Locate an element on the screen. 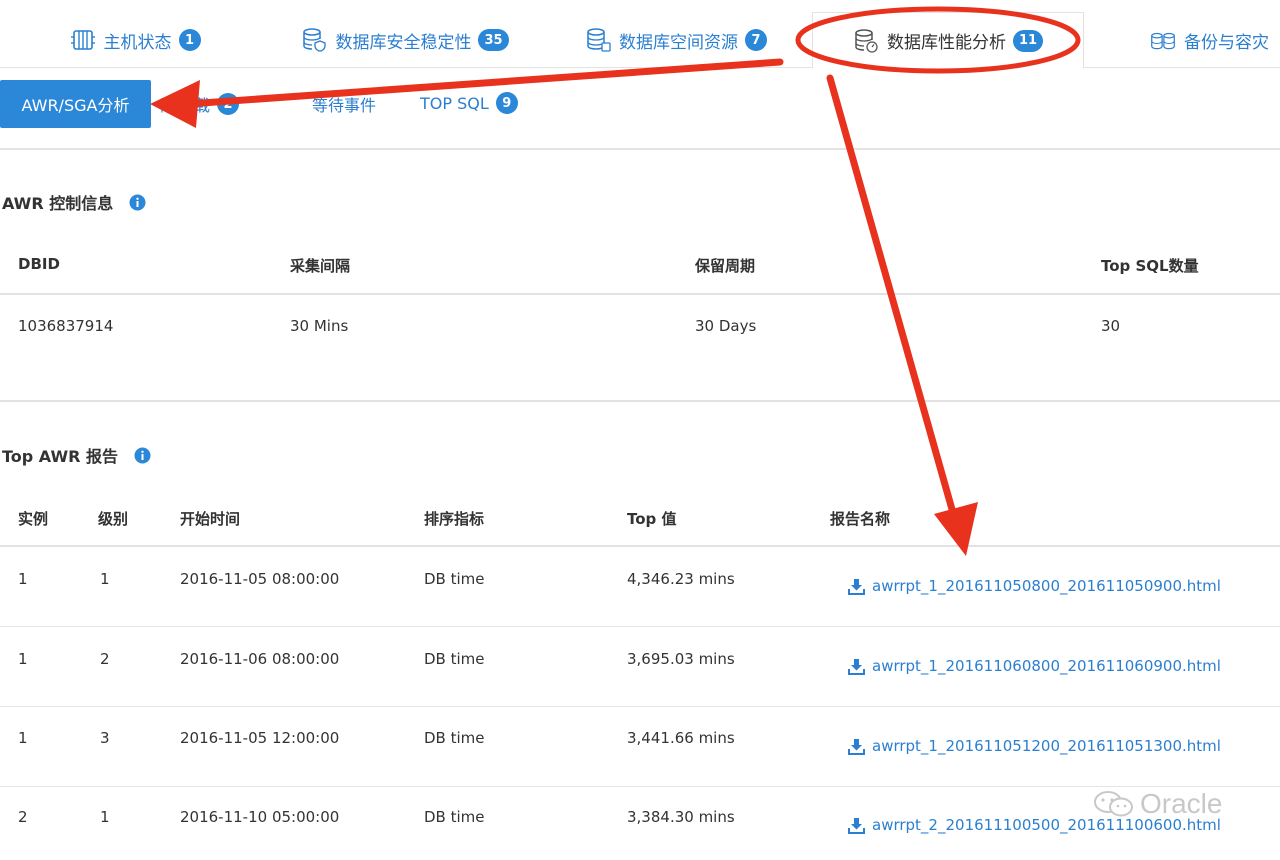 This screenshot has width=1280, height=860. col-header-report-name: 报告名称 is located at coordinates (860, 519).